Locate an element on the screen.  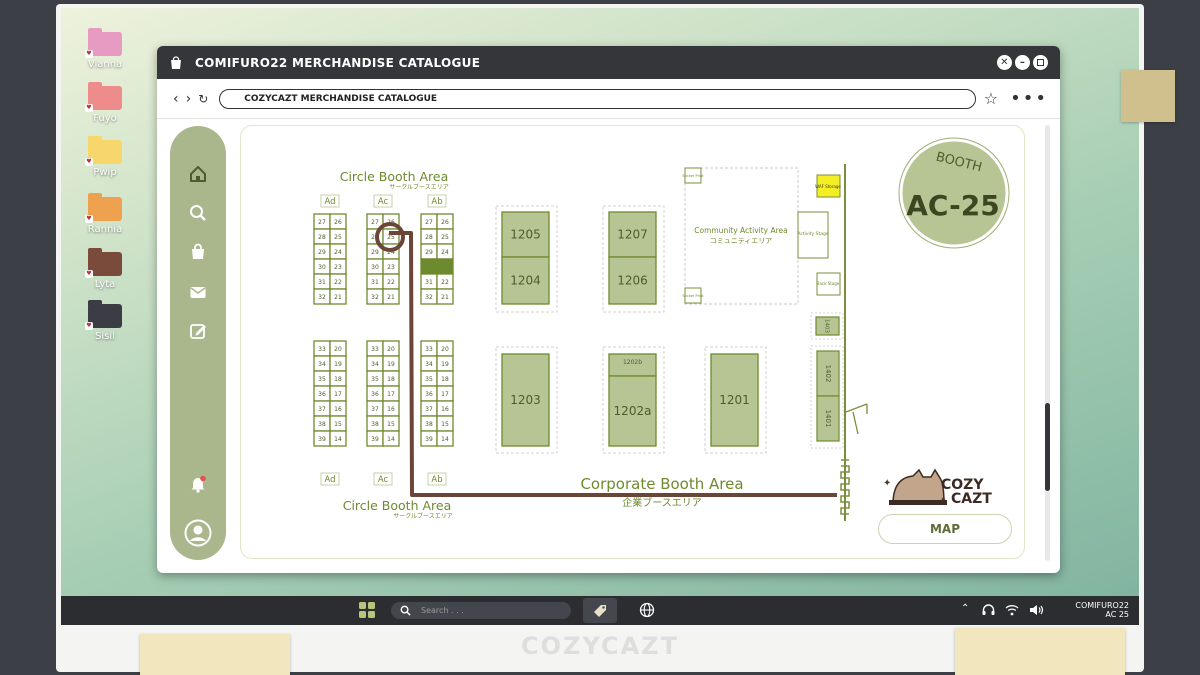
circle-booth-number: 34 is located at coordinates (322, 364).